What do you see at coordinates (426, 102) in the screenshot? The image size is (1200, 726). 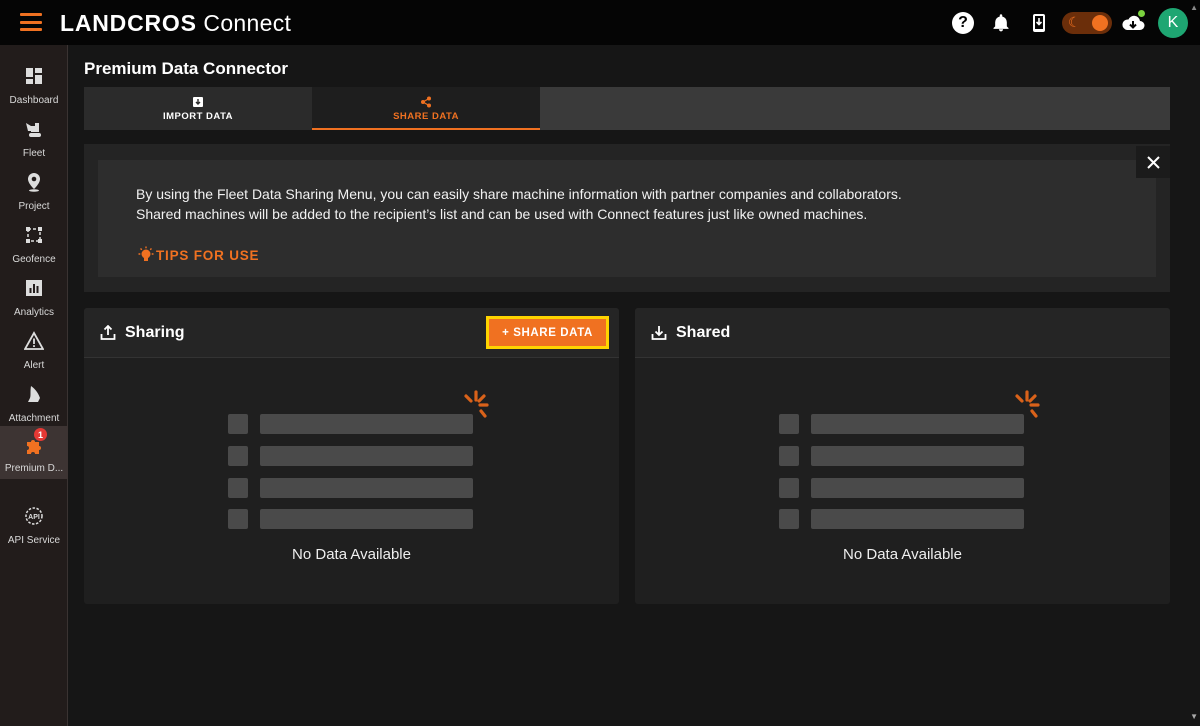 I see `share-icon` at bounding box center [426, 102].